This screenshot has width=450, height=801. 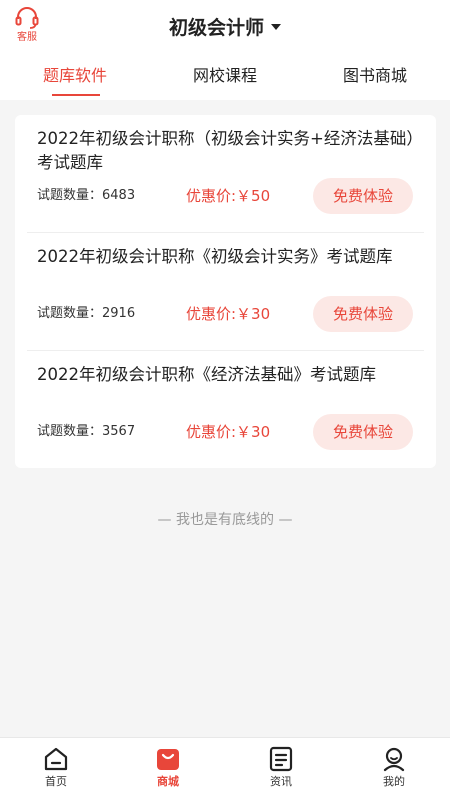 I want to click on exam-selector: 初级会计师, so click(x=225, y=26).